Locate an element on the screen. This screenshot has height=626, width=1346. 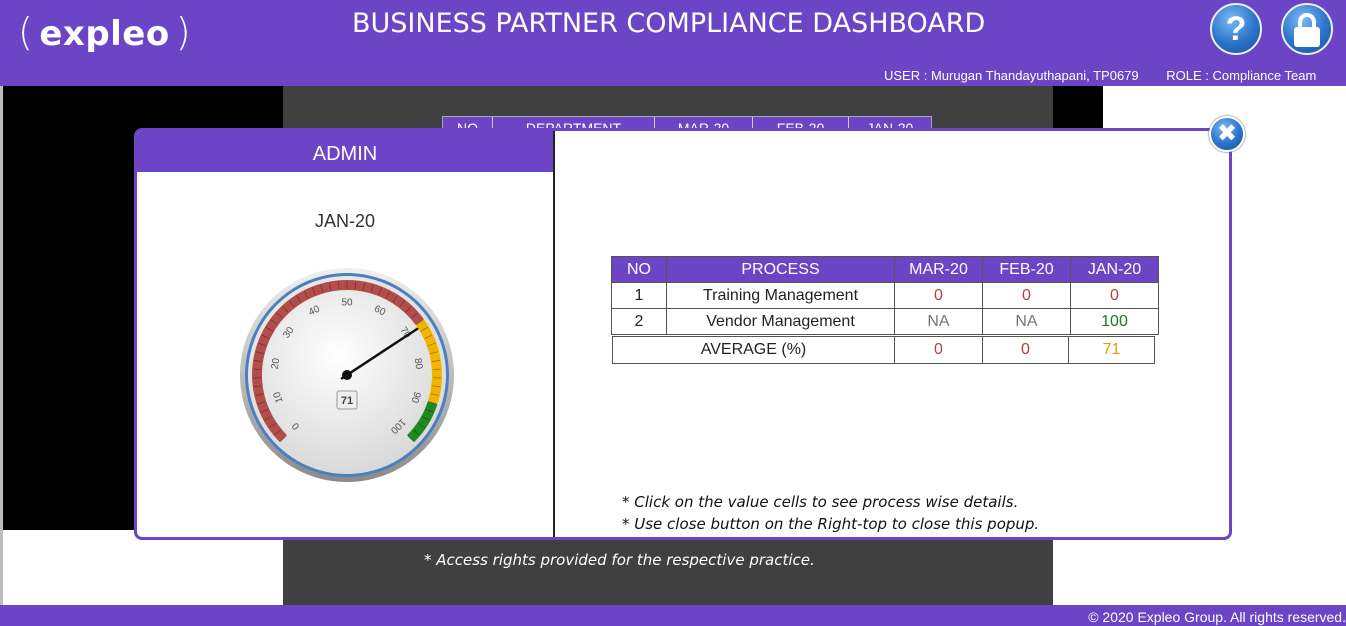
average-table: AVERAGE (%) 0 0 71 is located at coordinates (883, 350).